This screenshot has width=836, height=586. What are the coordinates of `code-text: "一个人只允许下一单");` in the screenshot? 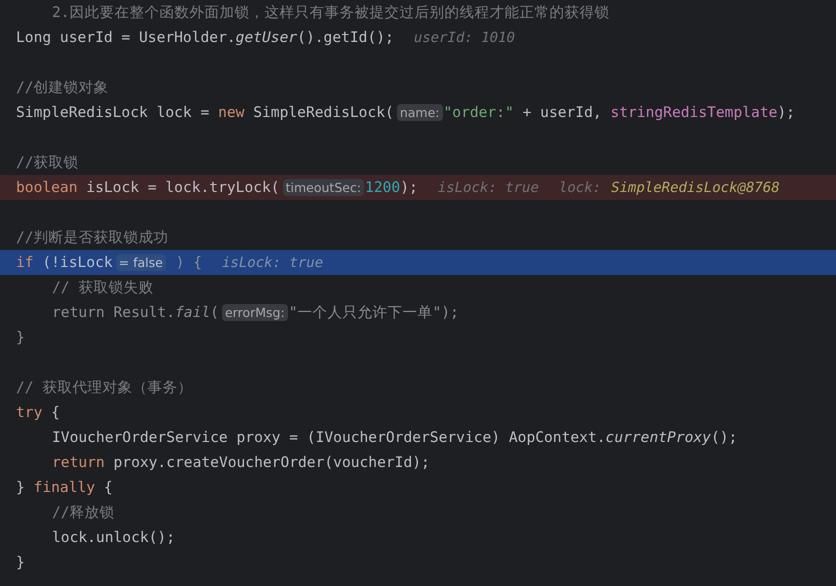 It's located at (373, 312).